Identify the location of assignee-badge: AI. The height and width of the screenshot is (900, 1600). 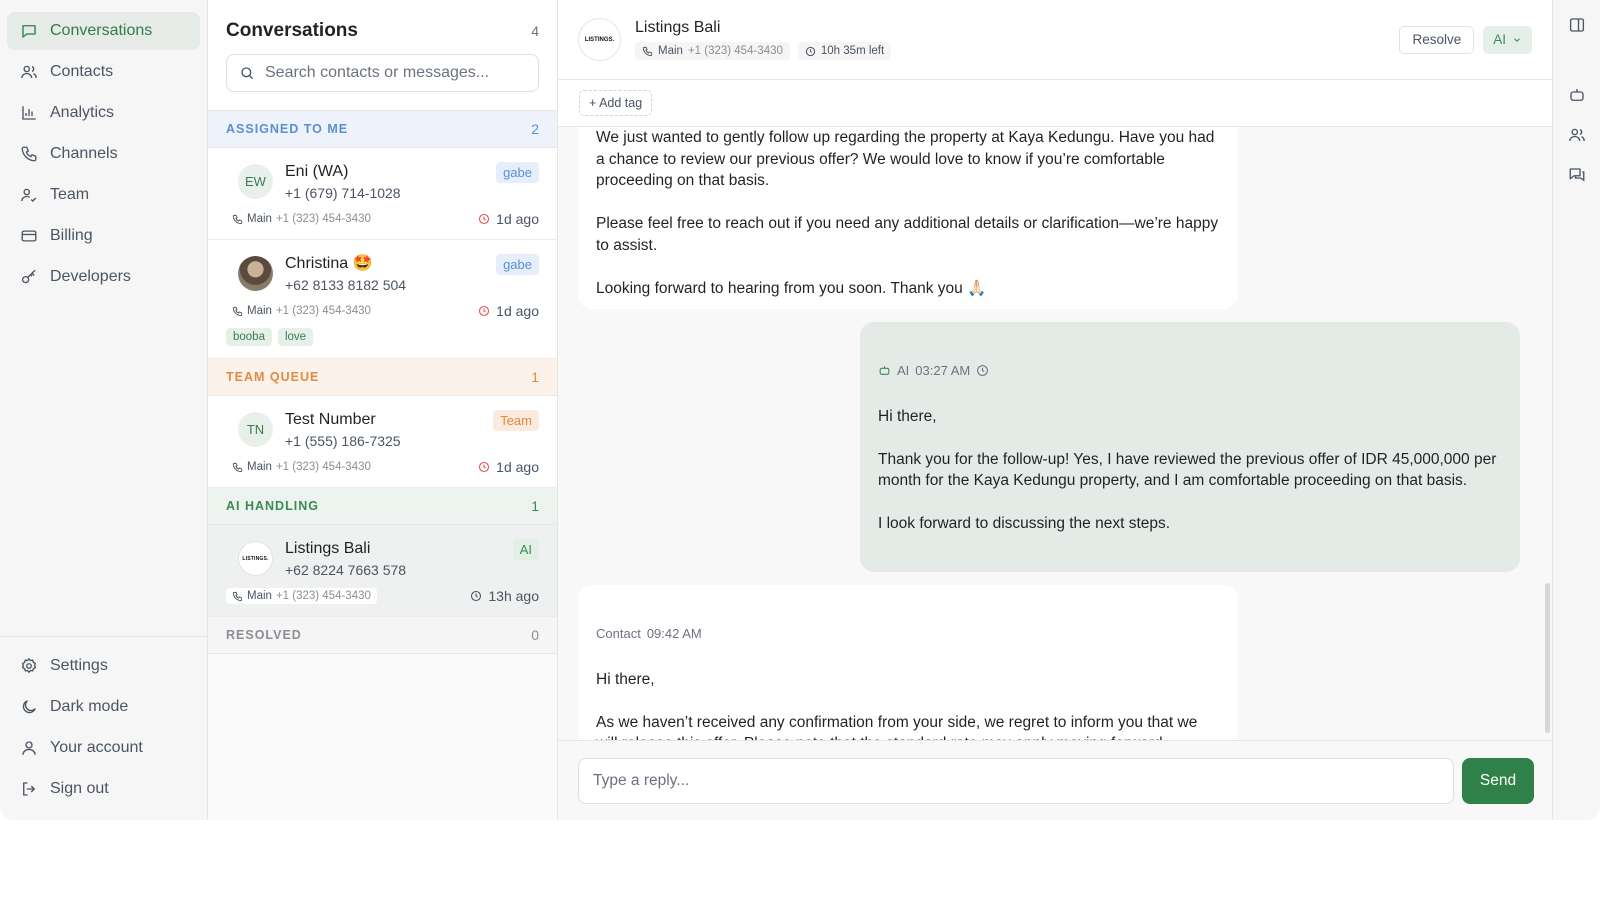
(525, 549).